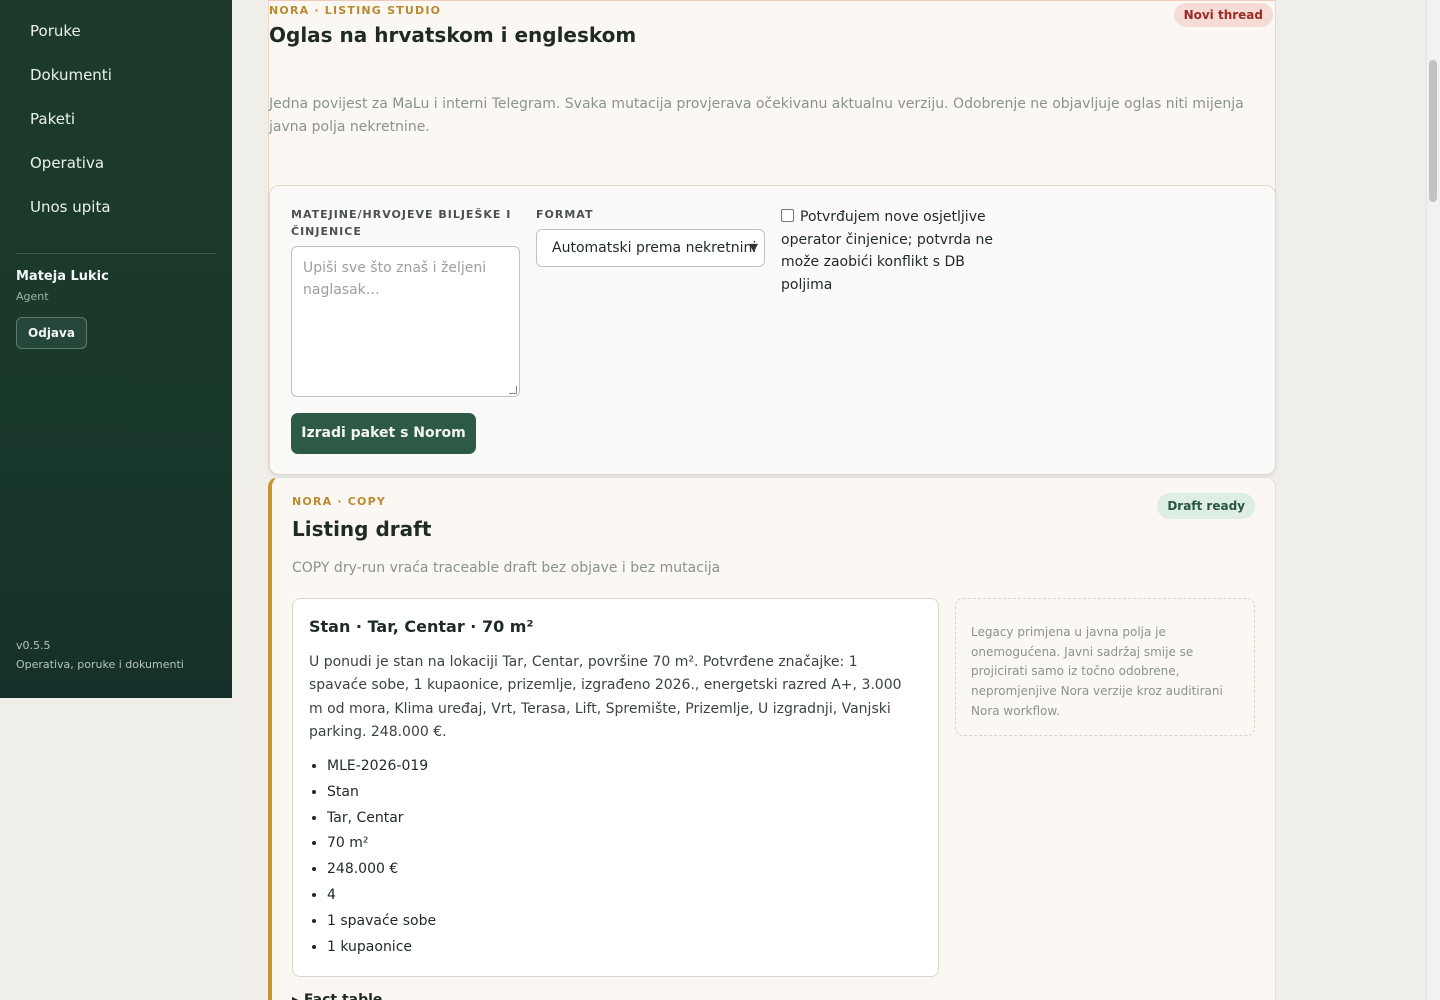 This screenshot has height=1000, width=1440. What do you see at coordinates (787, 215) in the screenshot?
I see `confirm-checkbox` at bounding box center [787, 215].